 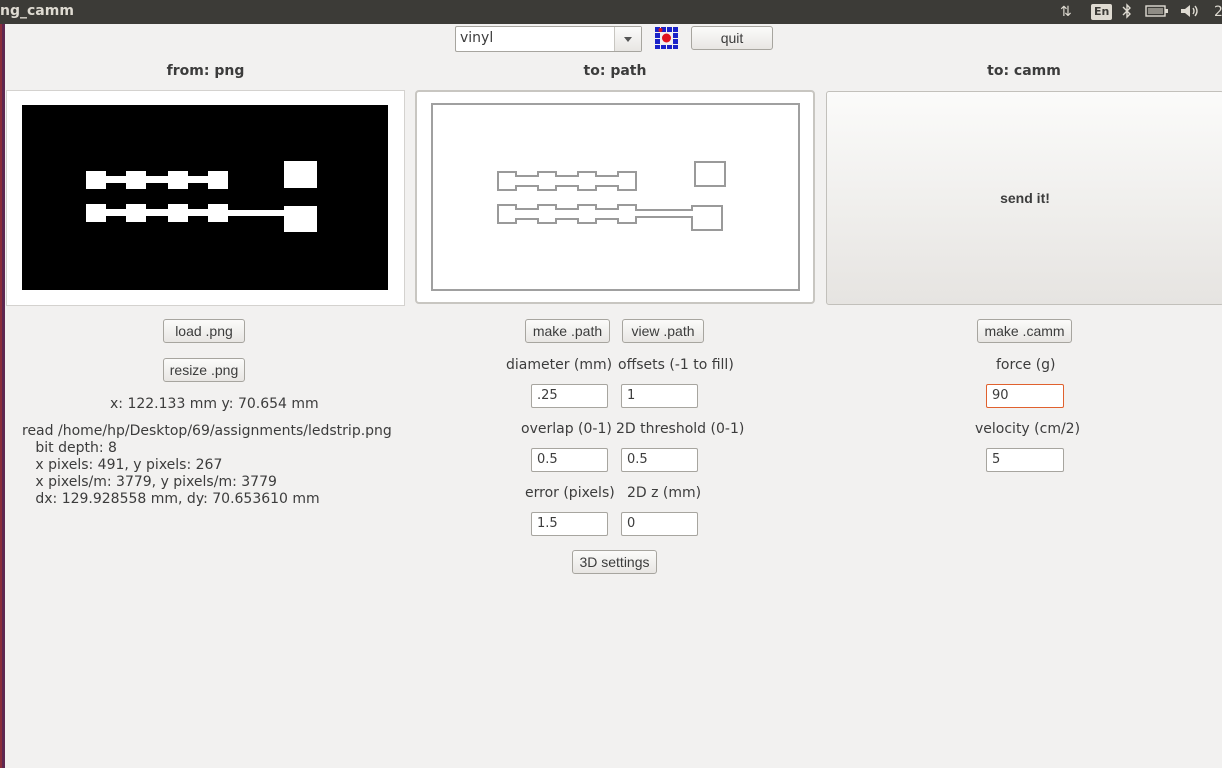 What do you see at coordinates (732, 38) in the screenshot?
I see `quit-button: quit` at bounding box center [732, 38].